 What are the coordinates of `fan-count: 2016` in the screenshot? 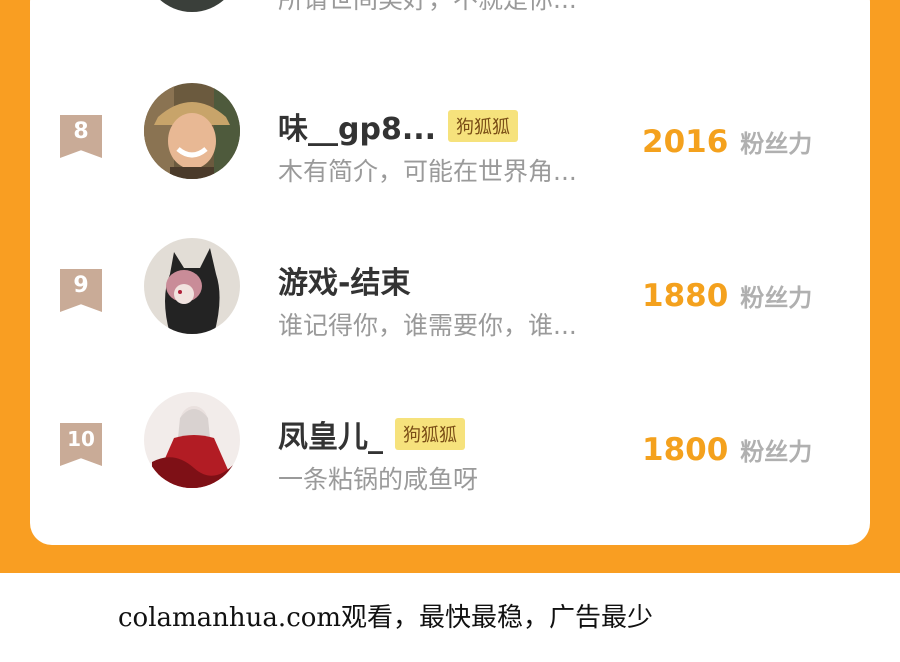 It's located at (685, 142).